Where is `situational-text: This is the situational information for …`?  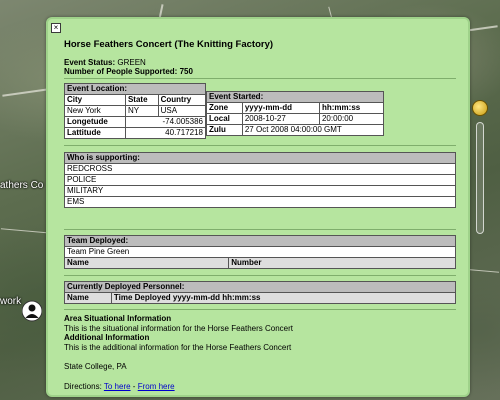
situational-text: This is the situational information for … is located at coordinates (178, 328).